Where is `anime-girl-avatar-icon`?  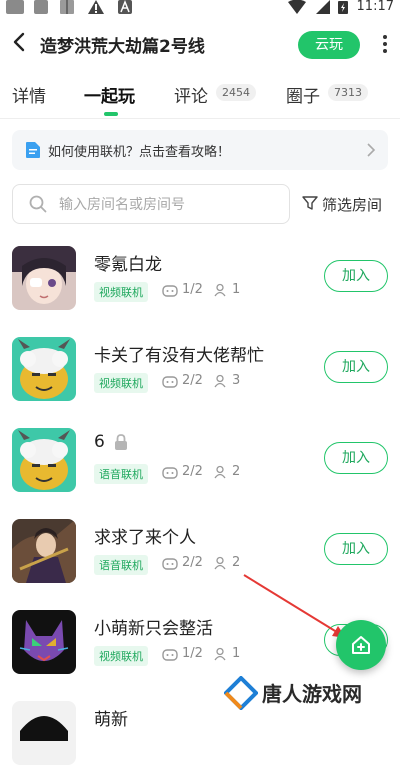 anime-girl-avatar-icon is located at coordinates (44, 278).